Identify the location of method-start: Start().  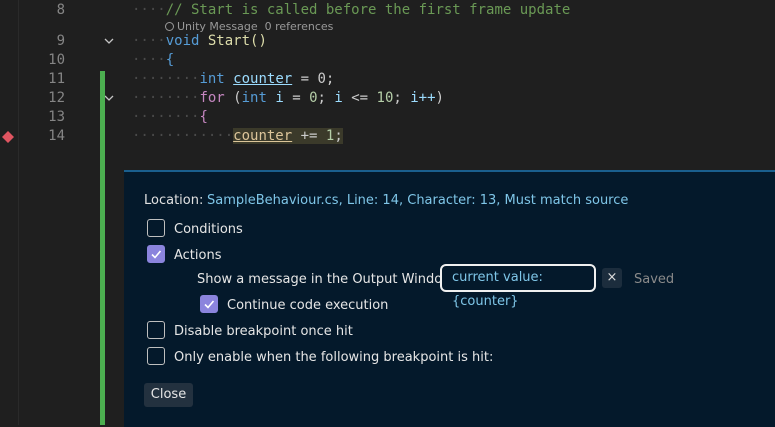
(237, 41).